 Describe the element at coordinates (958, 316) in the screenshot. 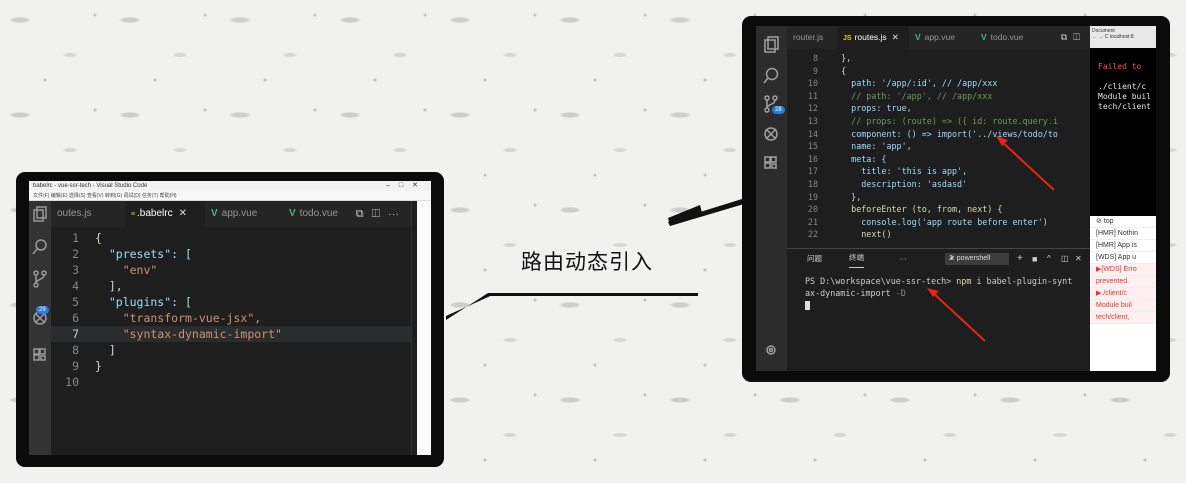

I see `arrow-to-flag` at that location.